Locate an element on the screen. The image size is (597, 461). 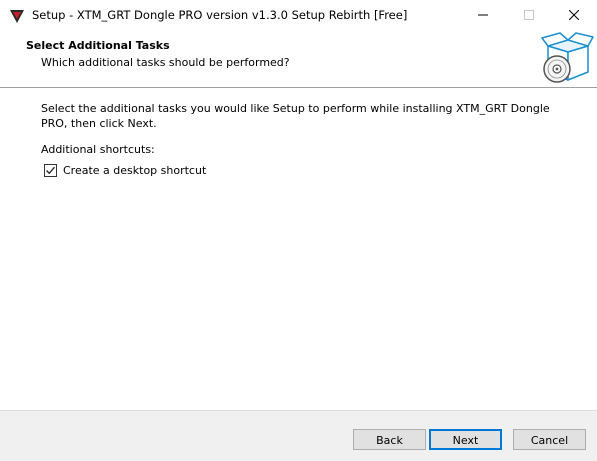
checkmark-icon is located at coordinates (50, 170).